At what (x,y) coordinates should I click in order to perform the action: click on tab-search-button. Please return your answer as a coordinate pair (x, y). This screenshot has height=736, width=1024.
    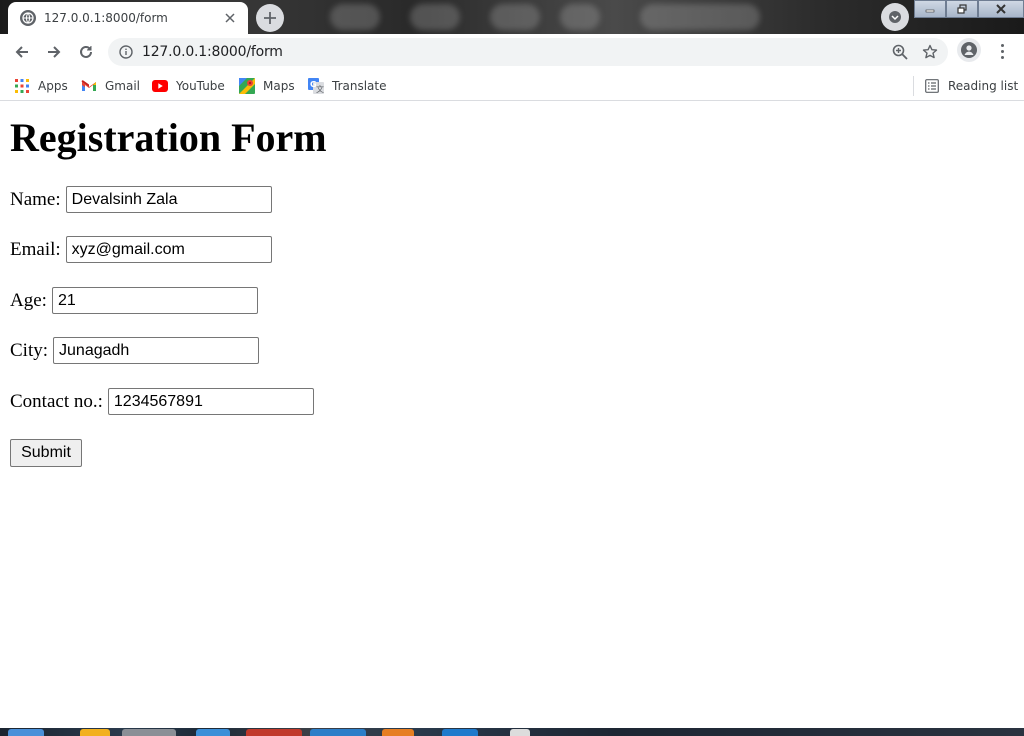
    Looking at the image, I should click on (895, 17).